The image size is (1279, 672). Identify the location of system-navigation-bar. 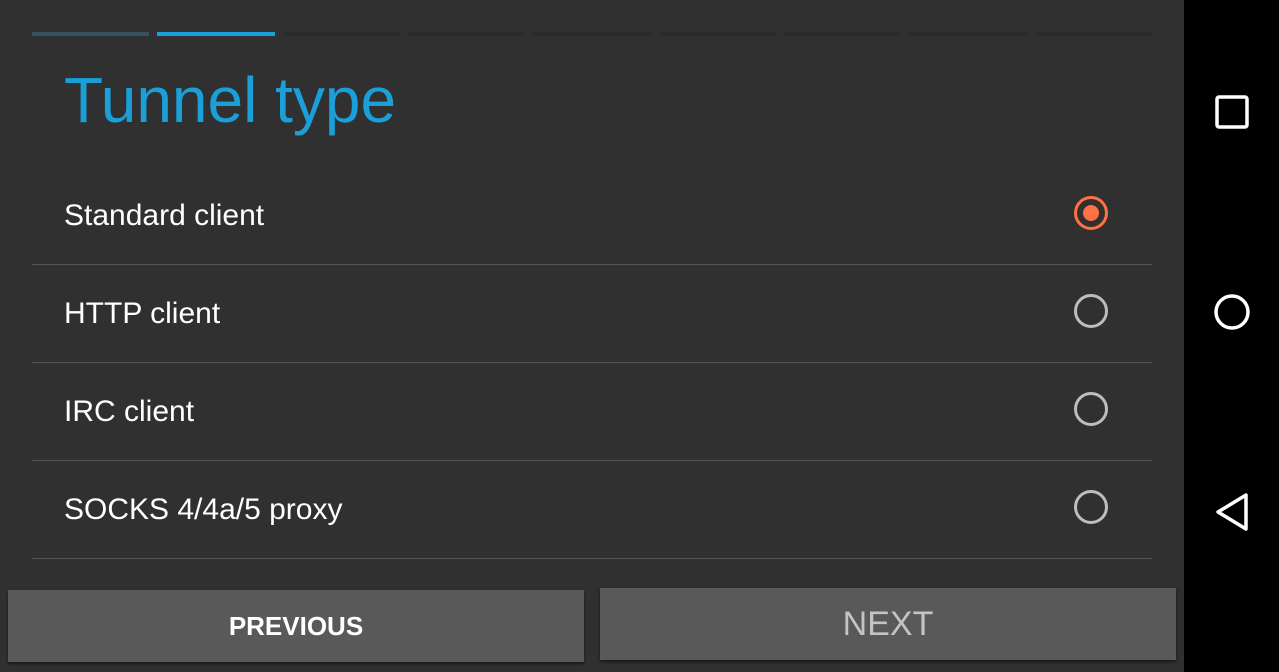
(1231, 336).